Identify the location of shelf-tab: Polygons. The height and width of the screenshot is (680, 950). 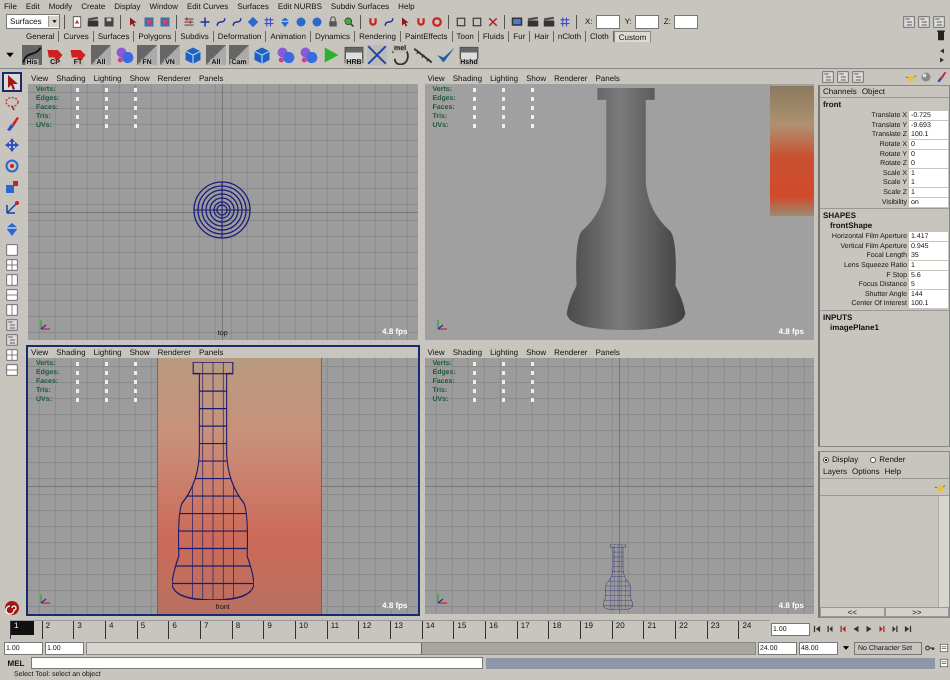
(155, 36).